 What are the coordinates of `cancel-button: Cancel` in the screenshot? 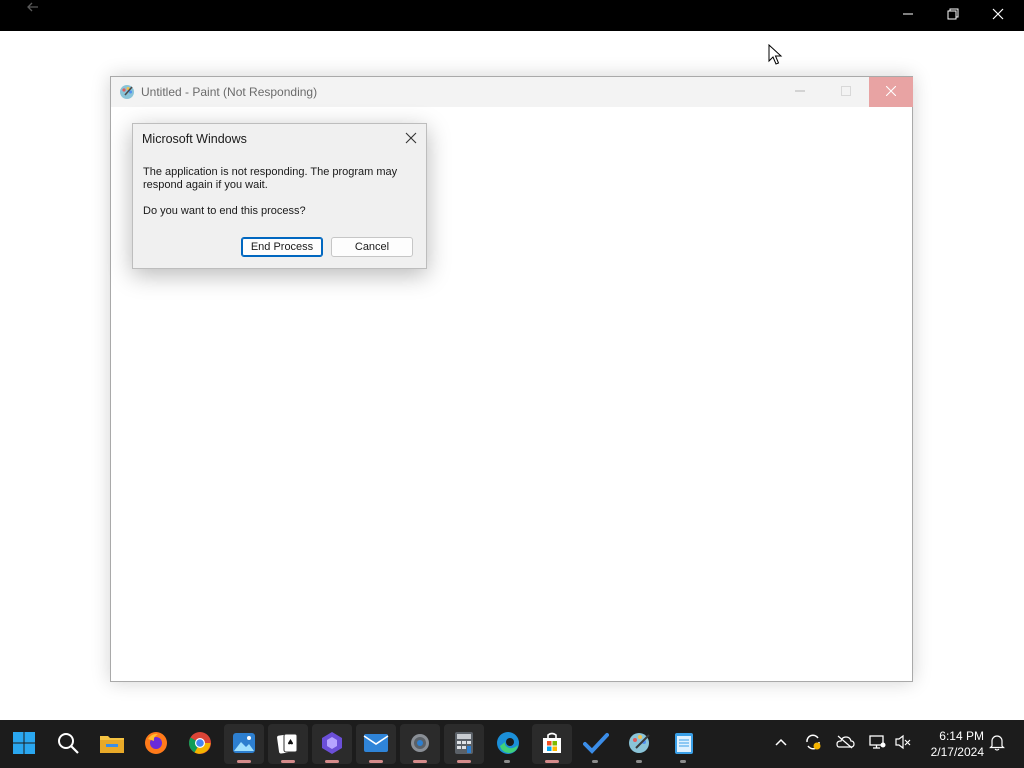 It's located at (372, 247).